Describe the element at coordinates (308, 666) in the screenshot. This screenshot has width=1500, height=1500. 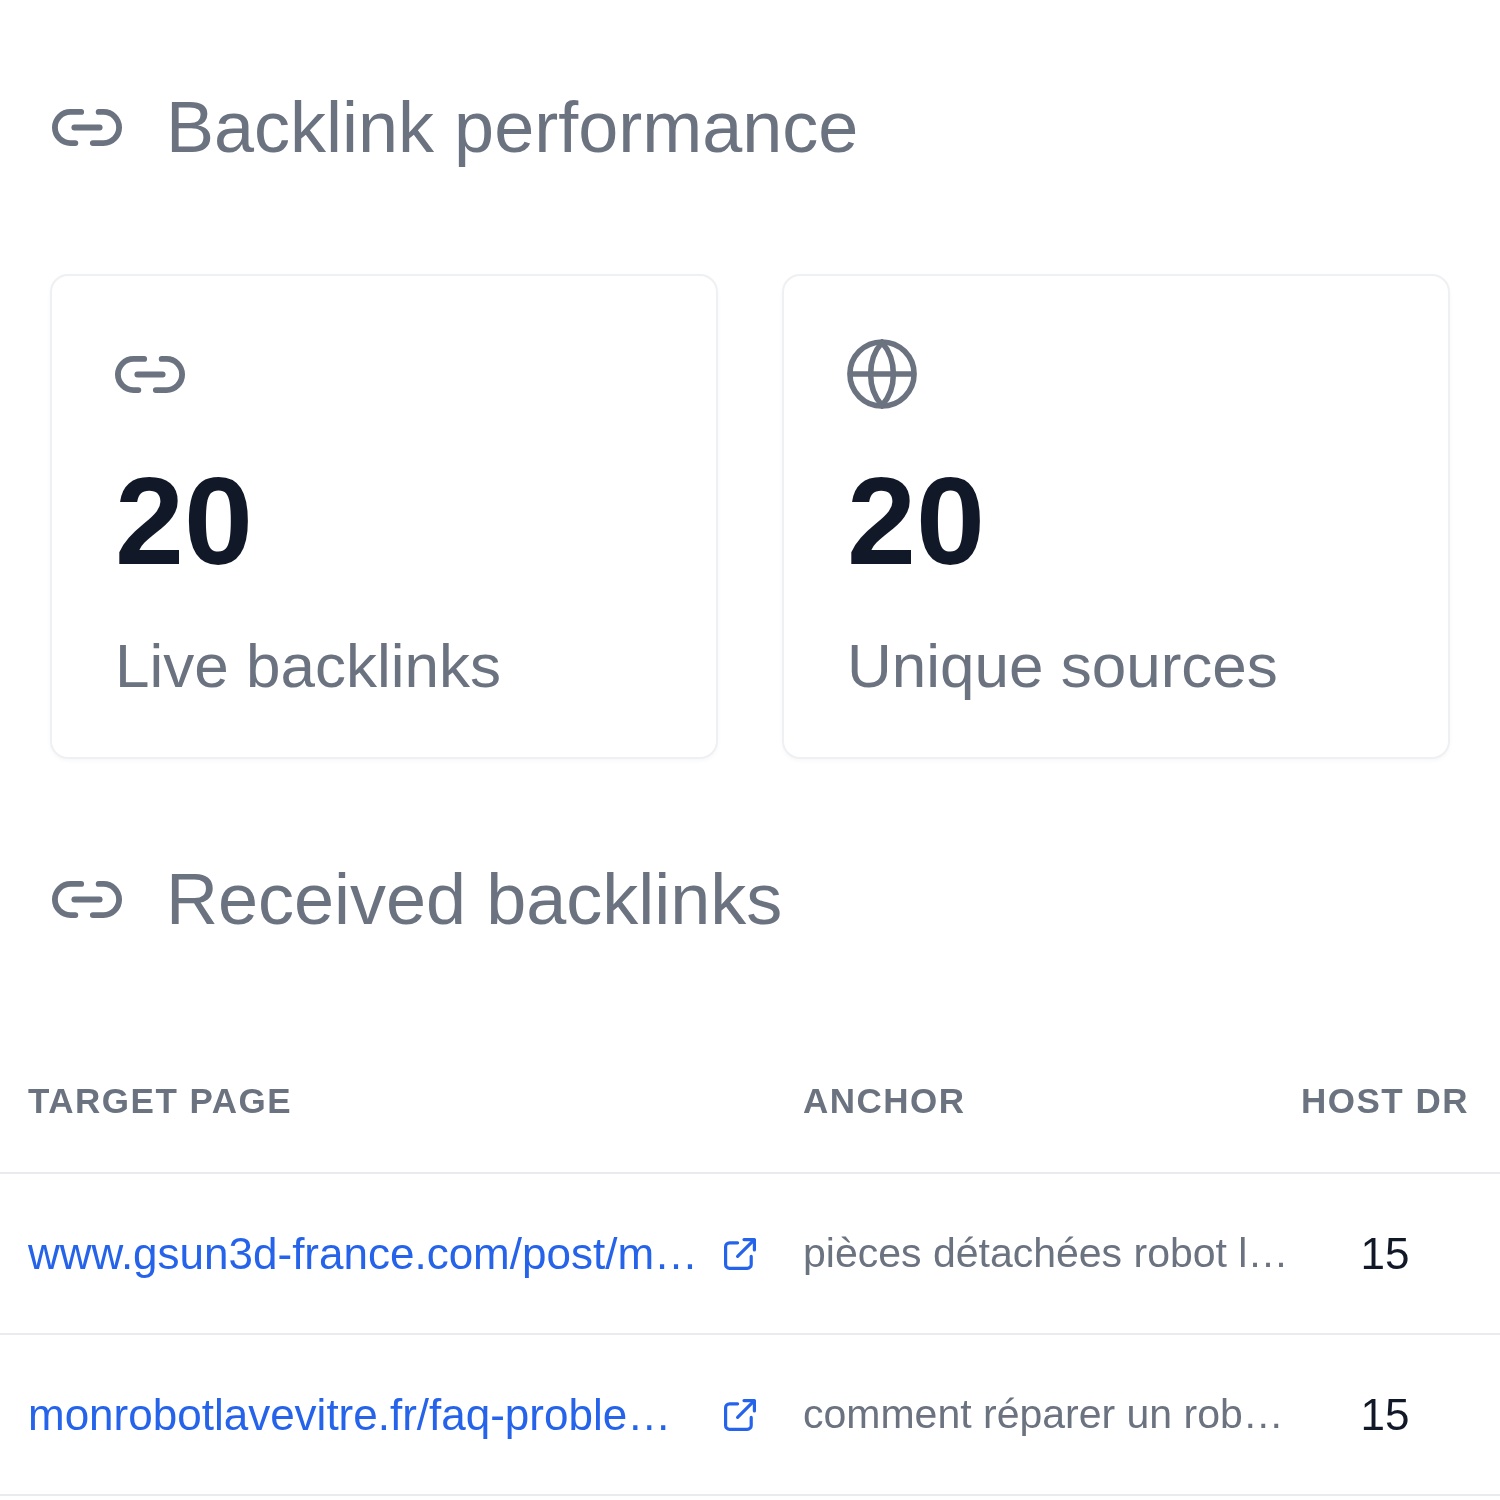
I see `stat-label: Live backlinks` at that location.